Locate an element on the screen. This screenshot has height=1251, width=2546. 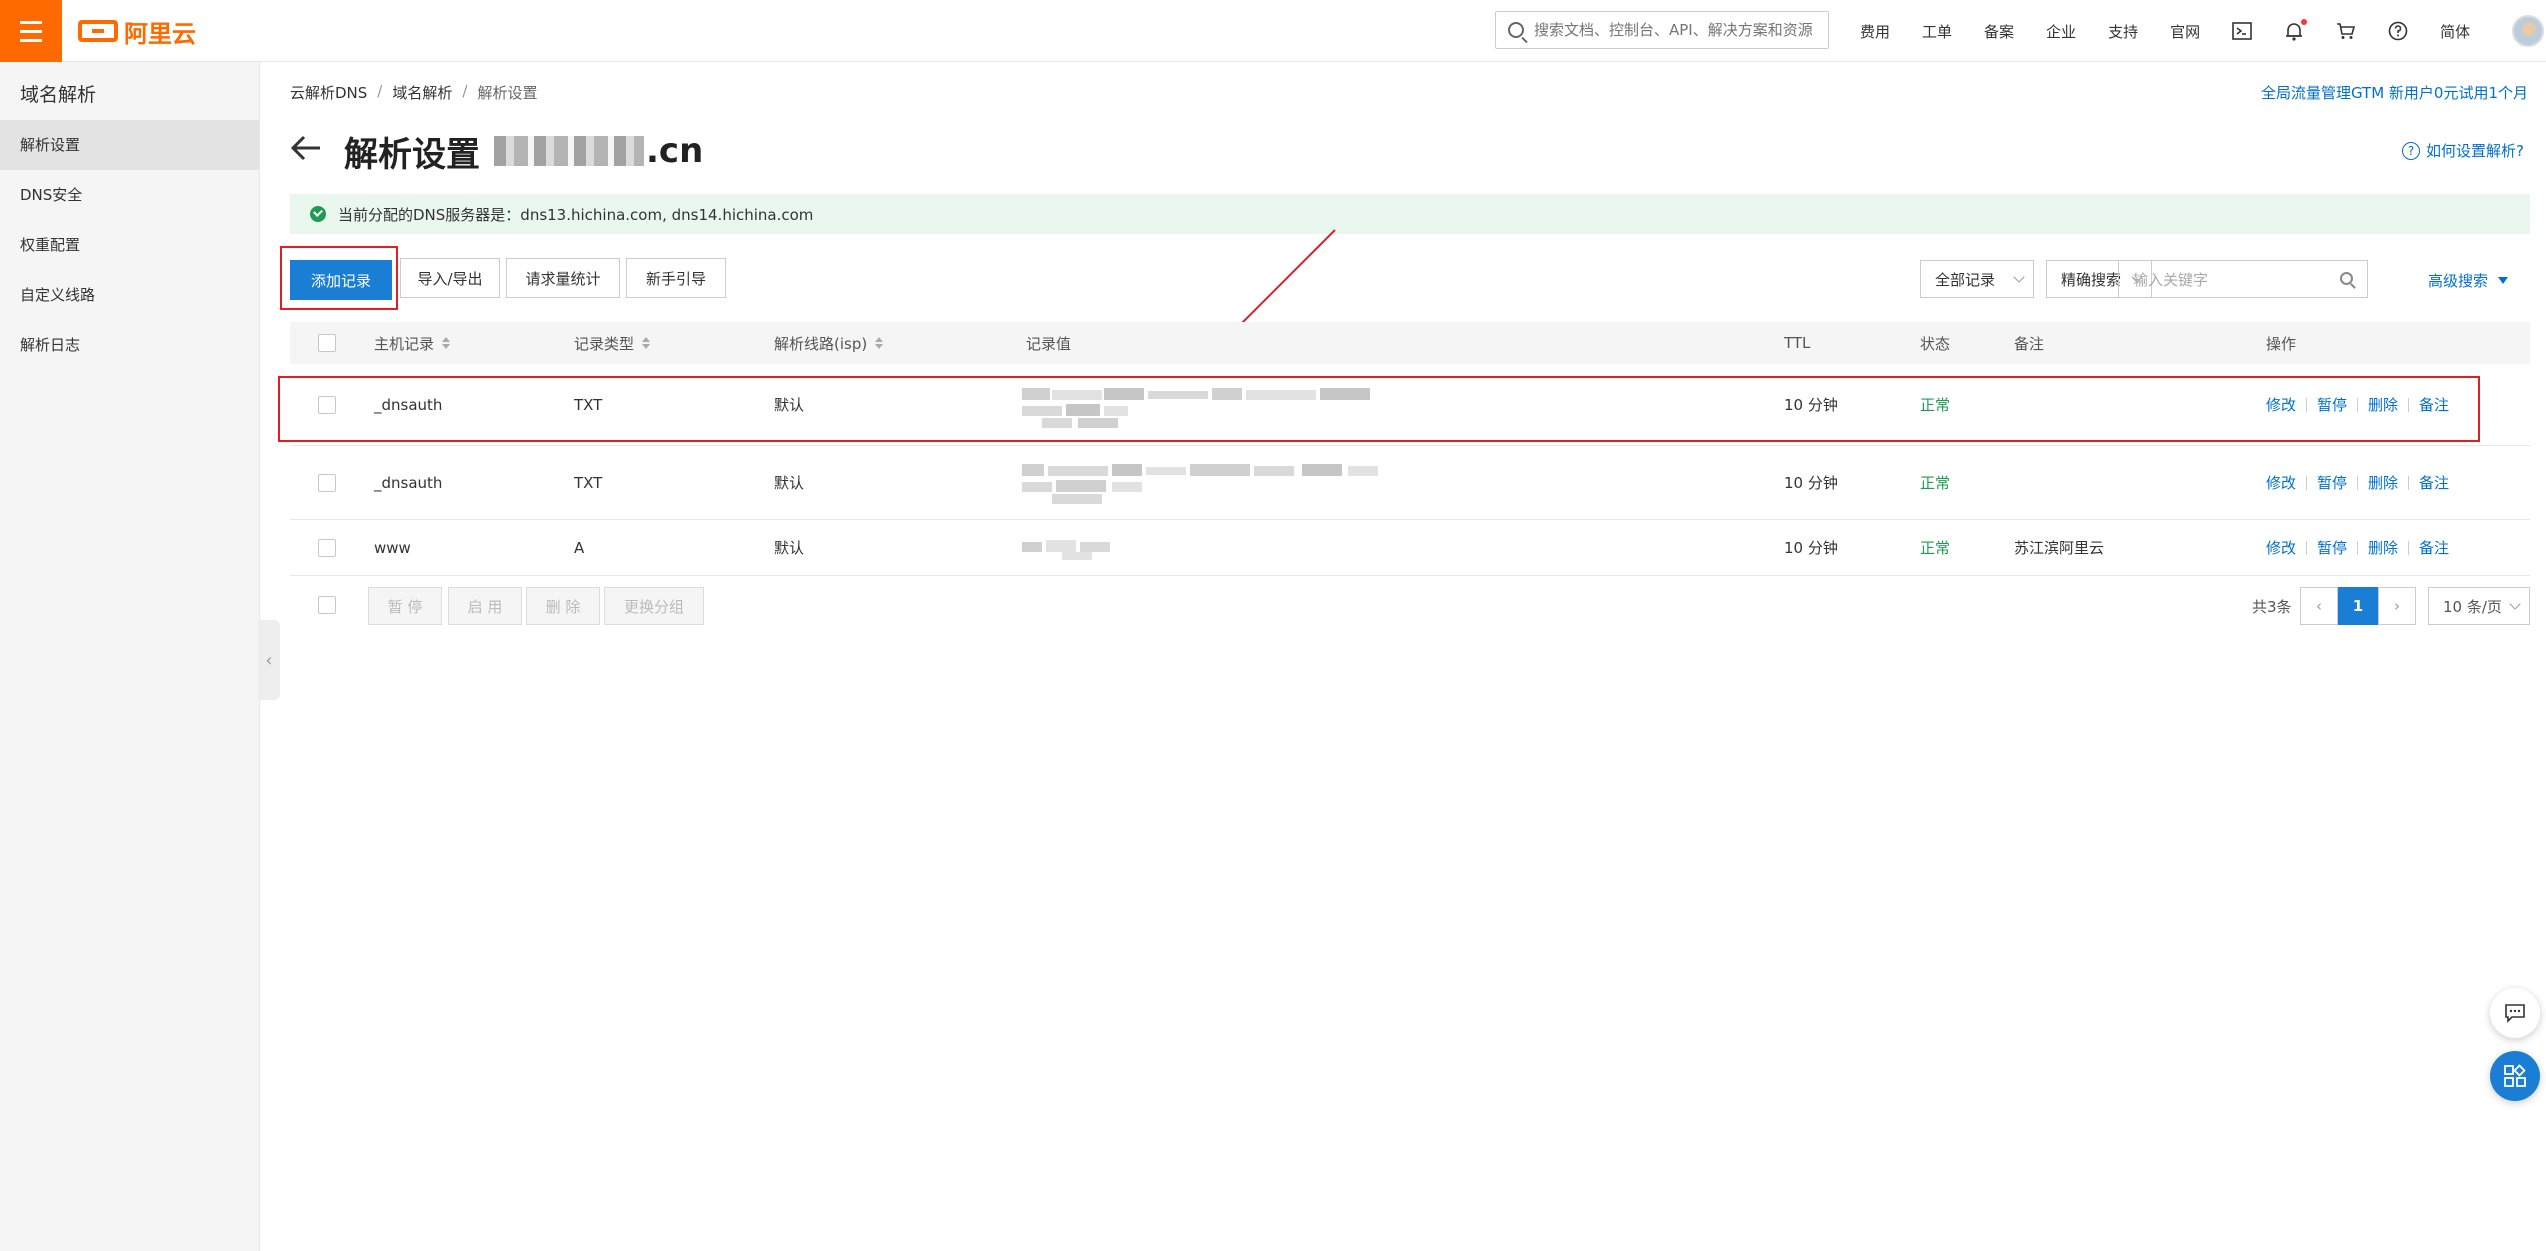
top-links: 费用 工单 备案 企业 支持 官网 简体 is located at coordinates (2181, 31).